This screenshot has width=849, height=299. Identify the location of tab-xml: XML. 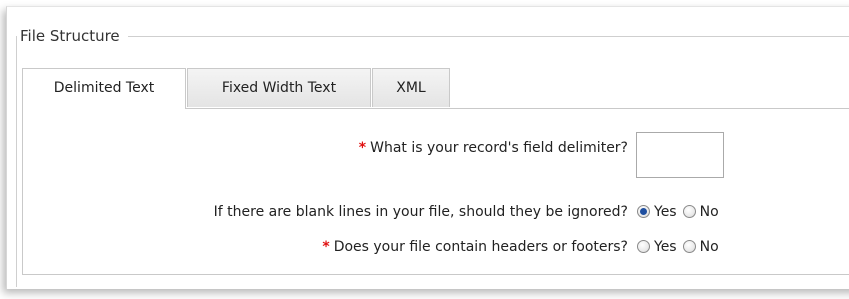
(411, 87).